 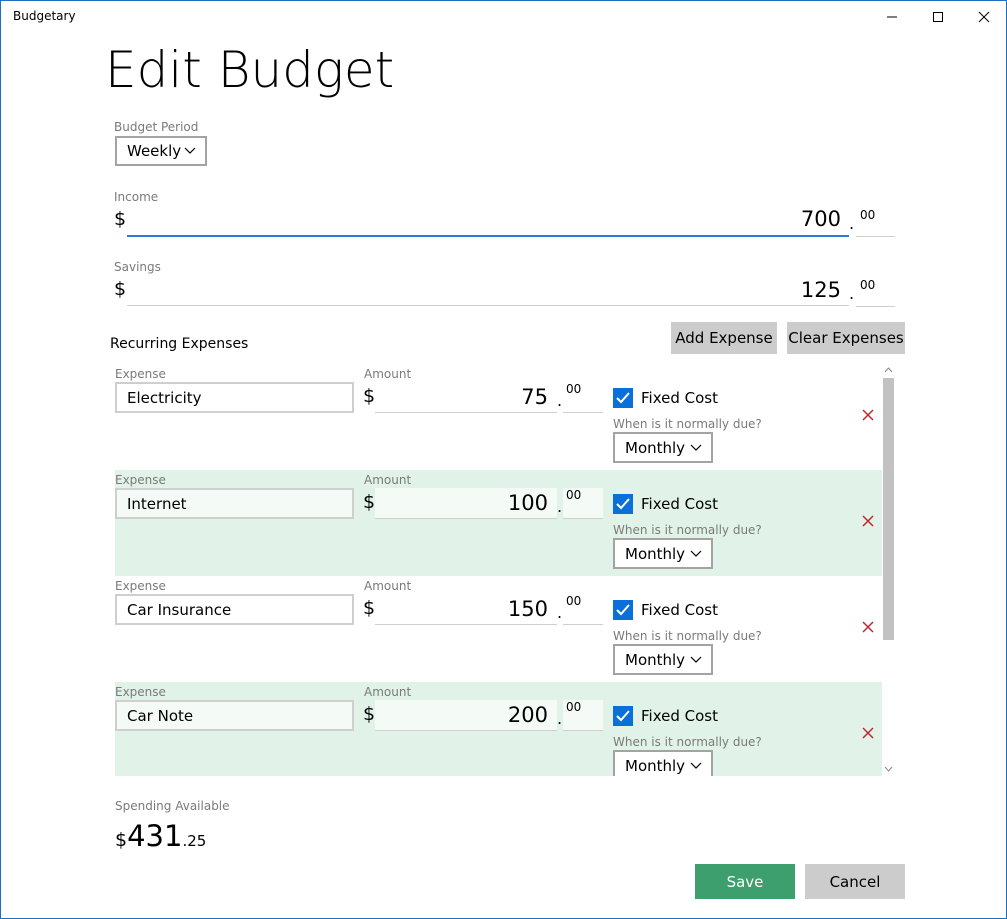 I want to click on income-label: Income, so click(x=136, y=197).